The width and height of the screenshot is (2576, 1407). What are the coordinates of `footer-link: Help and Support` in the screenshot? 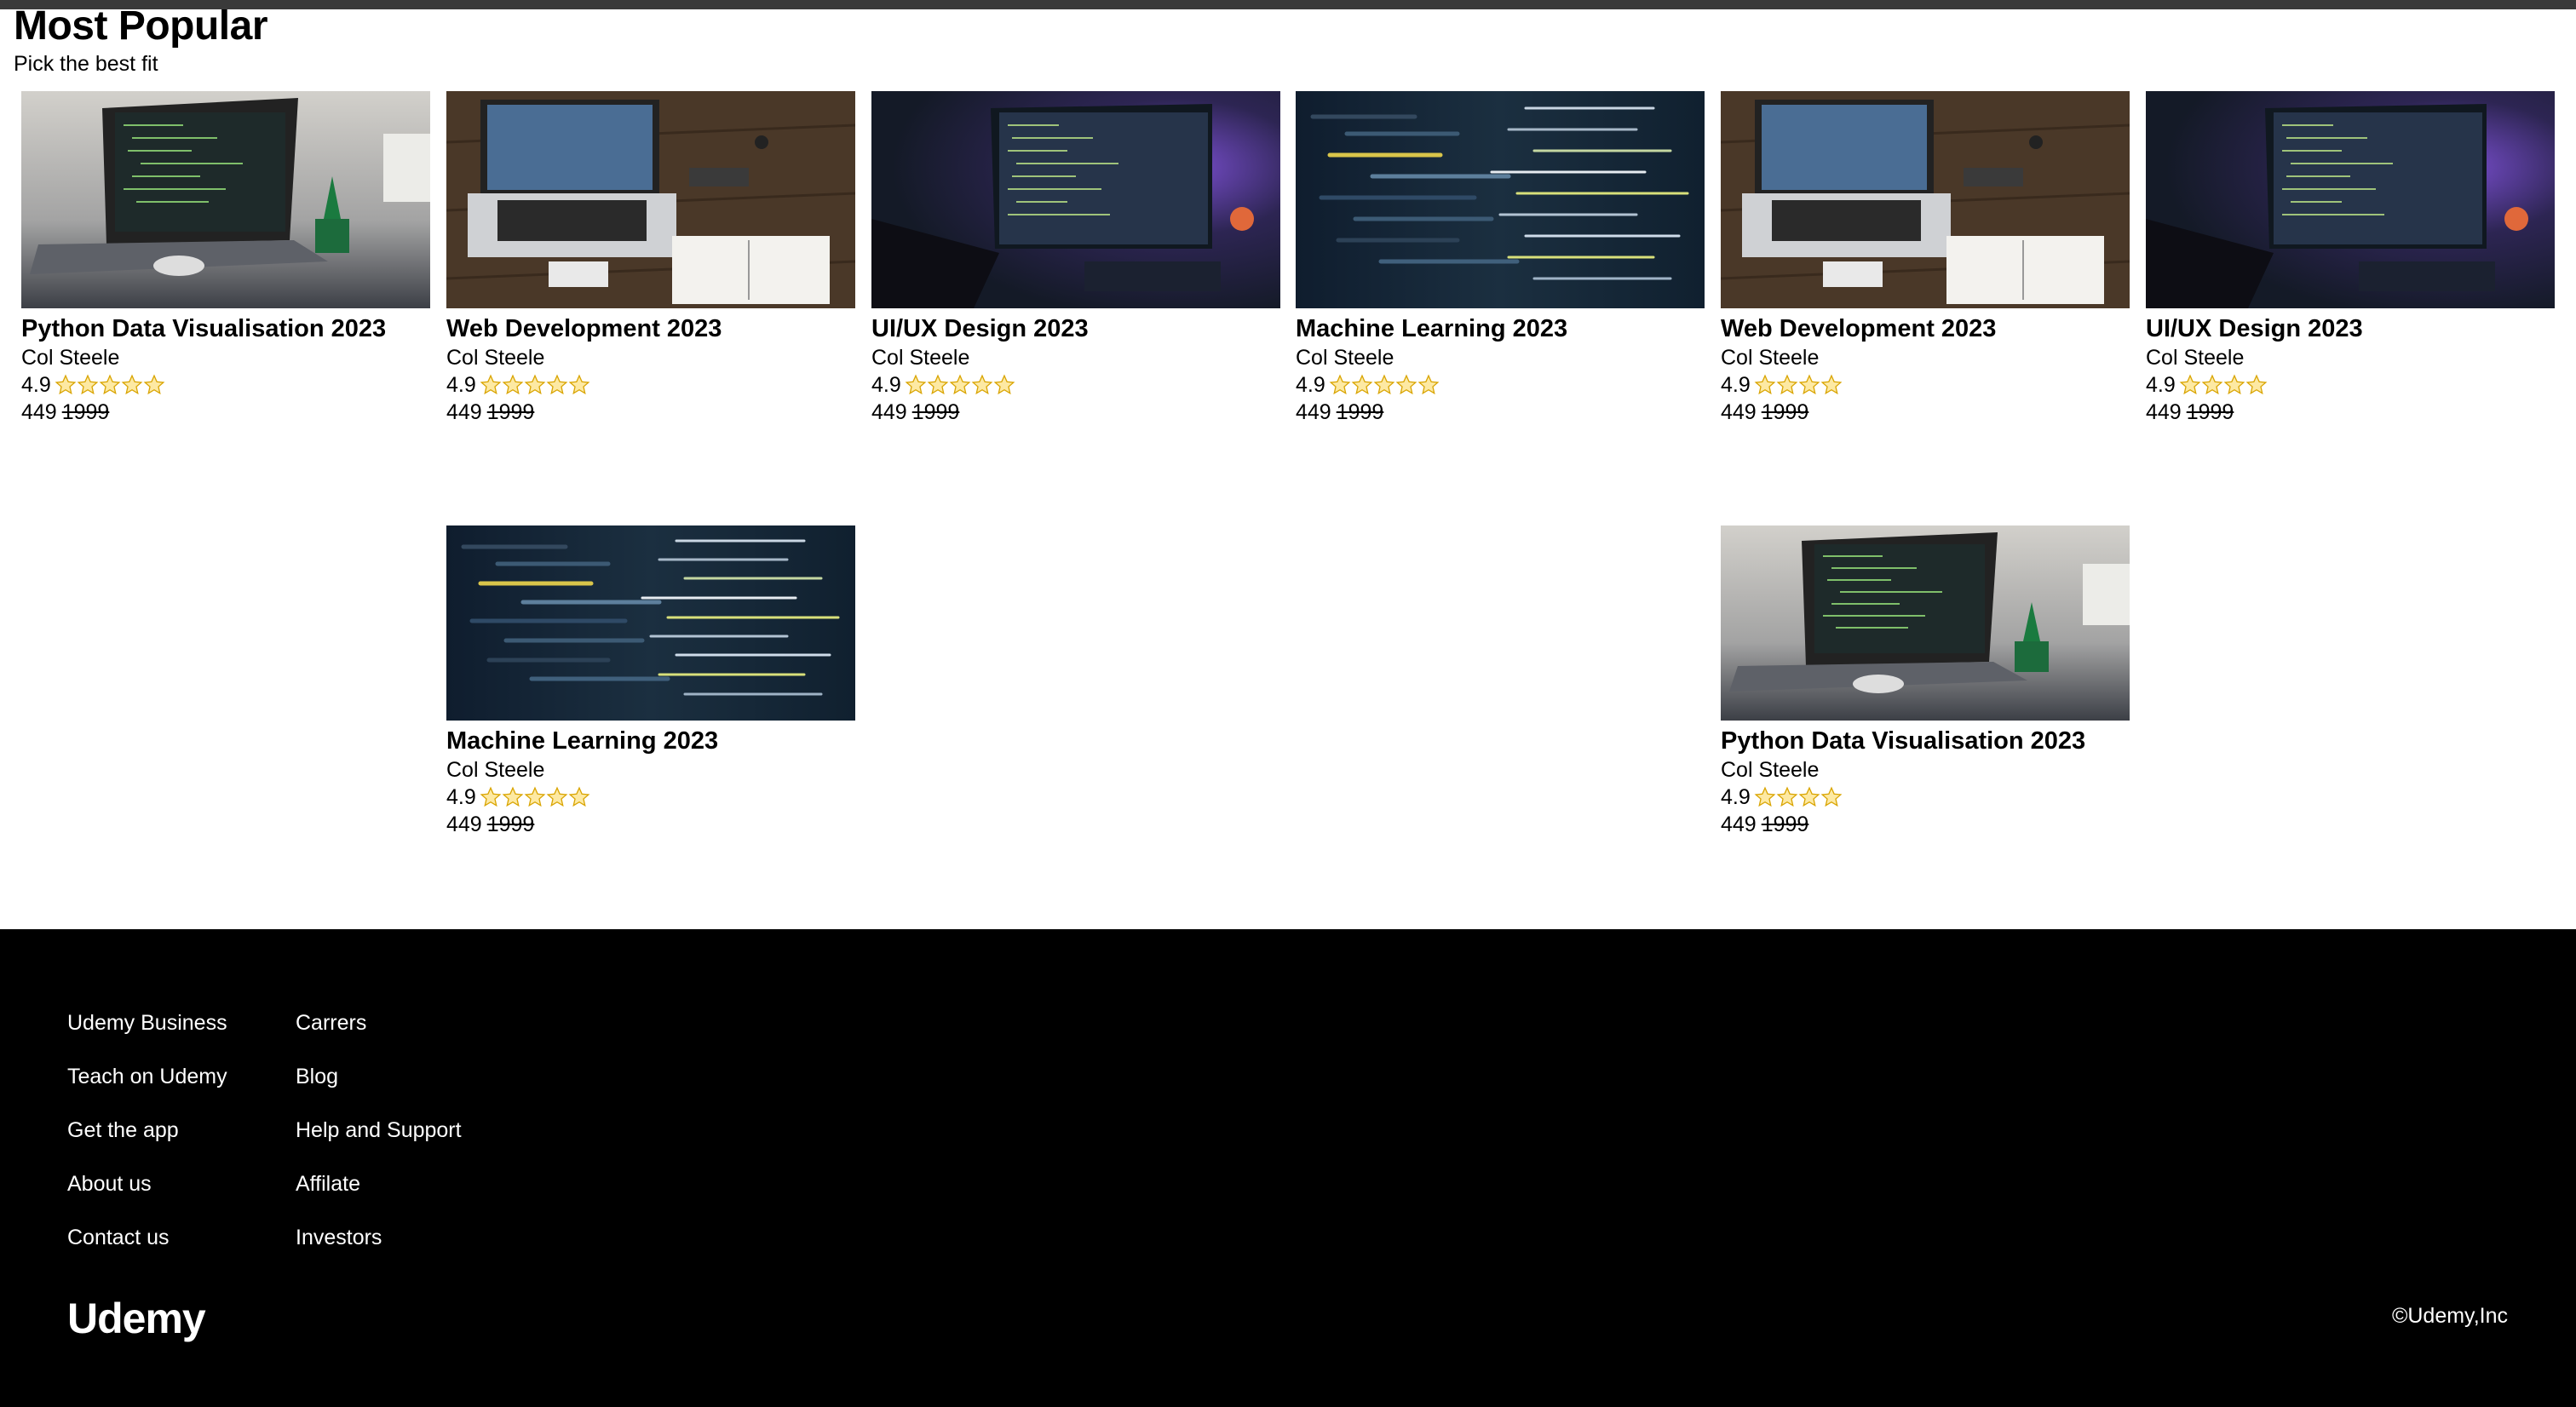 It's located at (379, 1130).